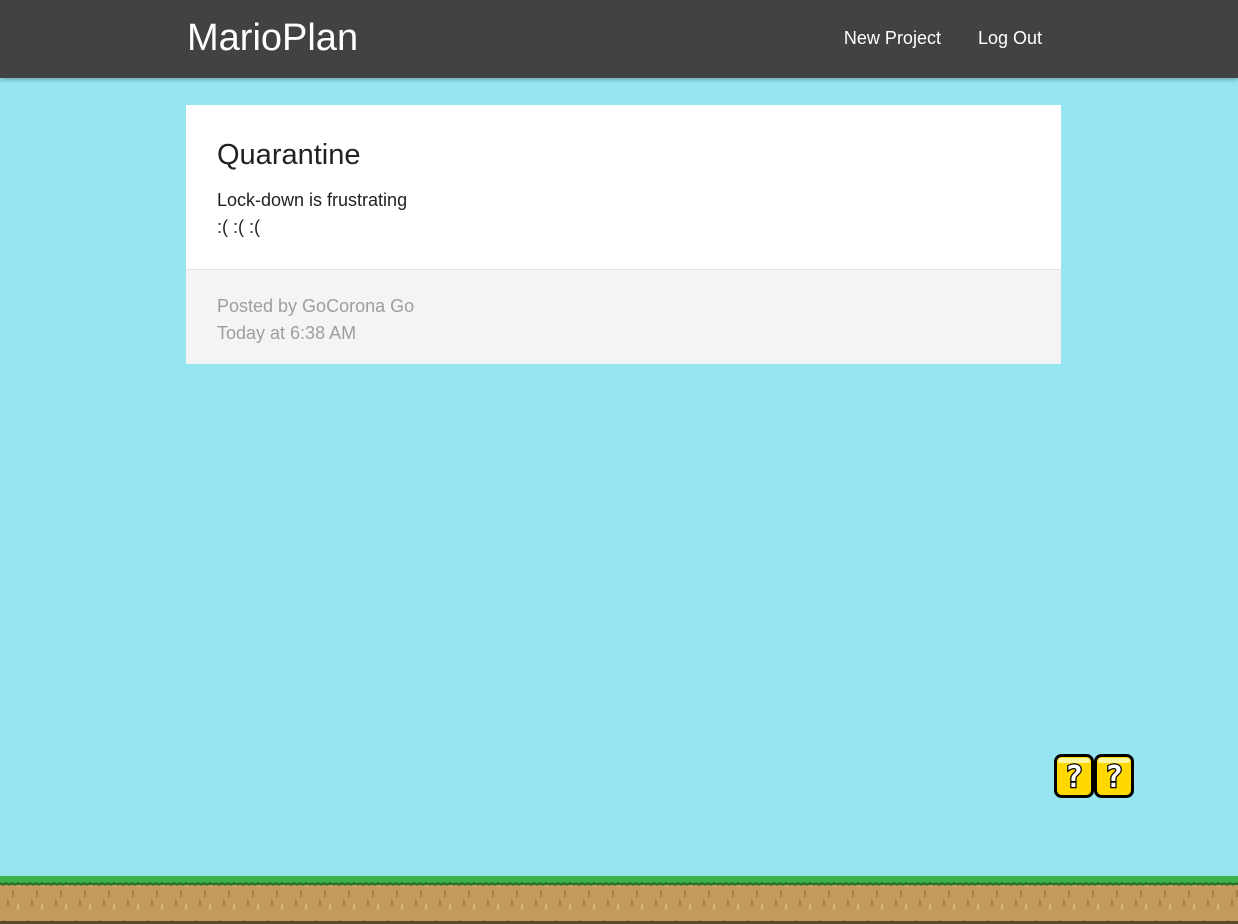 This screenshot has width=1238, height=924. I want to click on project-content-line: :( :( :(, so click(238, 227).